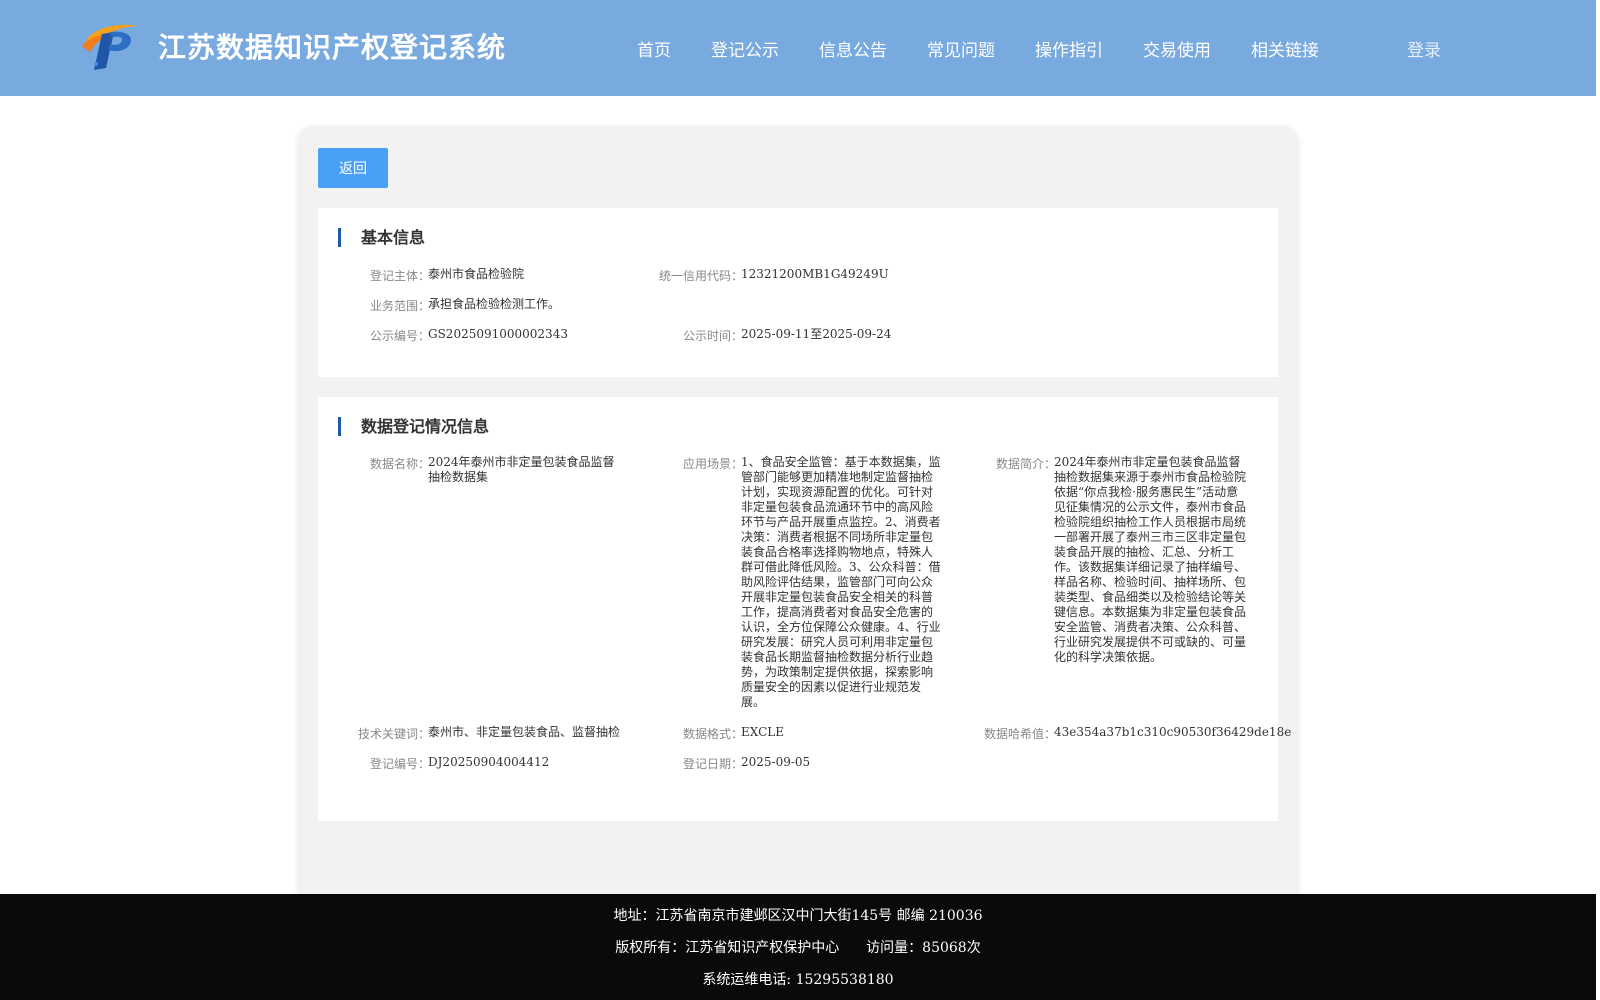 This screenshot has height=1000, width=1600. What do you see at coordinates (745, 48) in the screenshot?
I see `nav-registration-notice: 登记公示` at bounding box center [745, 48].